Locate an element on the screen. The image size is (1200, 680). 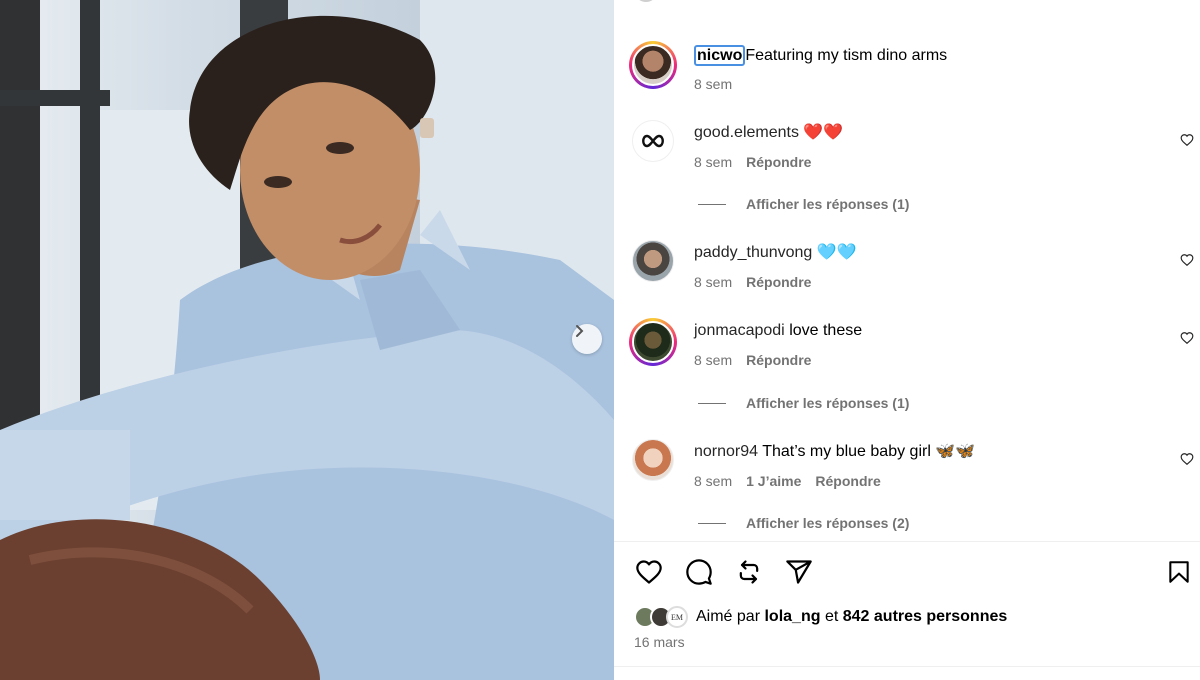
bookmark-icon is located at coordinates (1179, 572).